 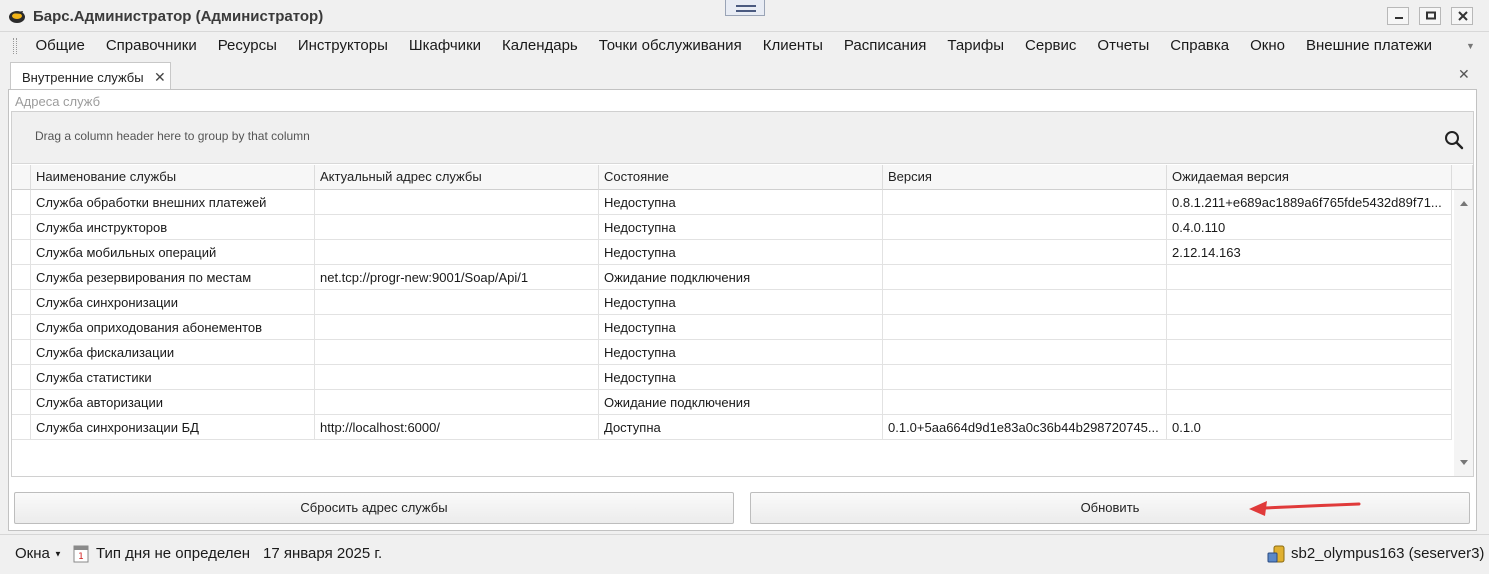 I want to click on cell-service-name: Служба мобильных операций, so click(x=173, y=252).